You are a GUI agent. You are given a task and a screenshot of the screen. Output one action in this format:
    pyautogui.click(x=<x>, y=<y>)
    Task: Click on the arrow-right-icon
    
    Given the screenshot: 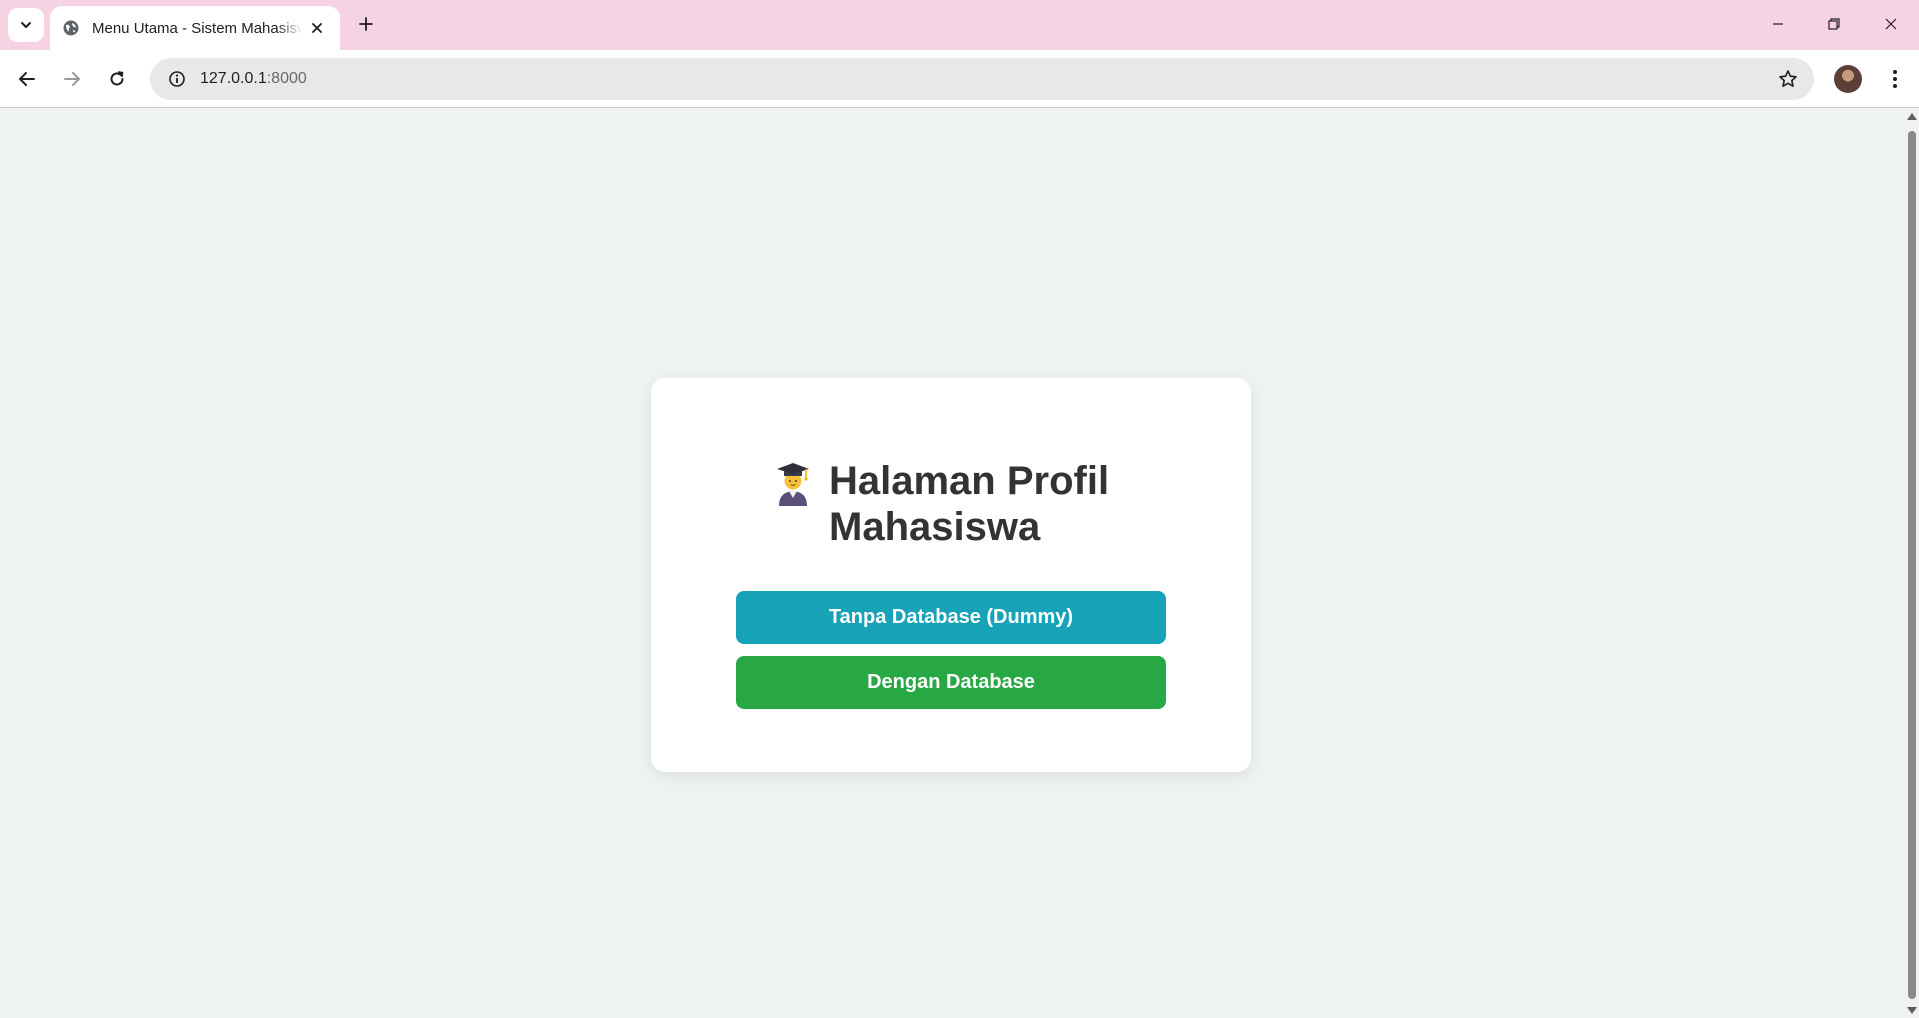 What is the action you would take?
    pyautogui.click(x=72, y=79)
    